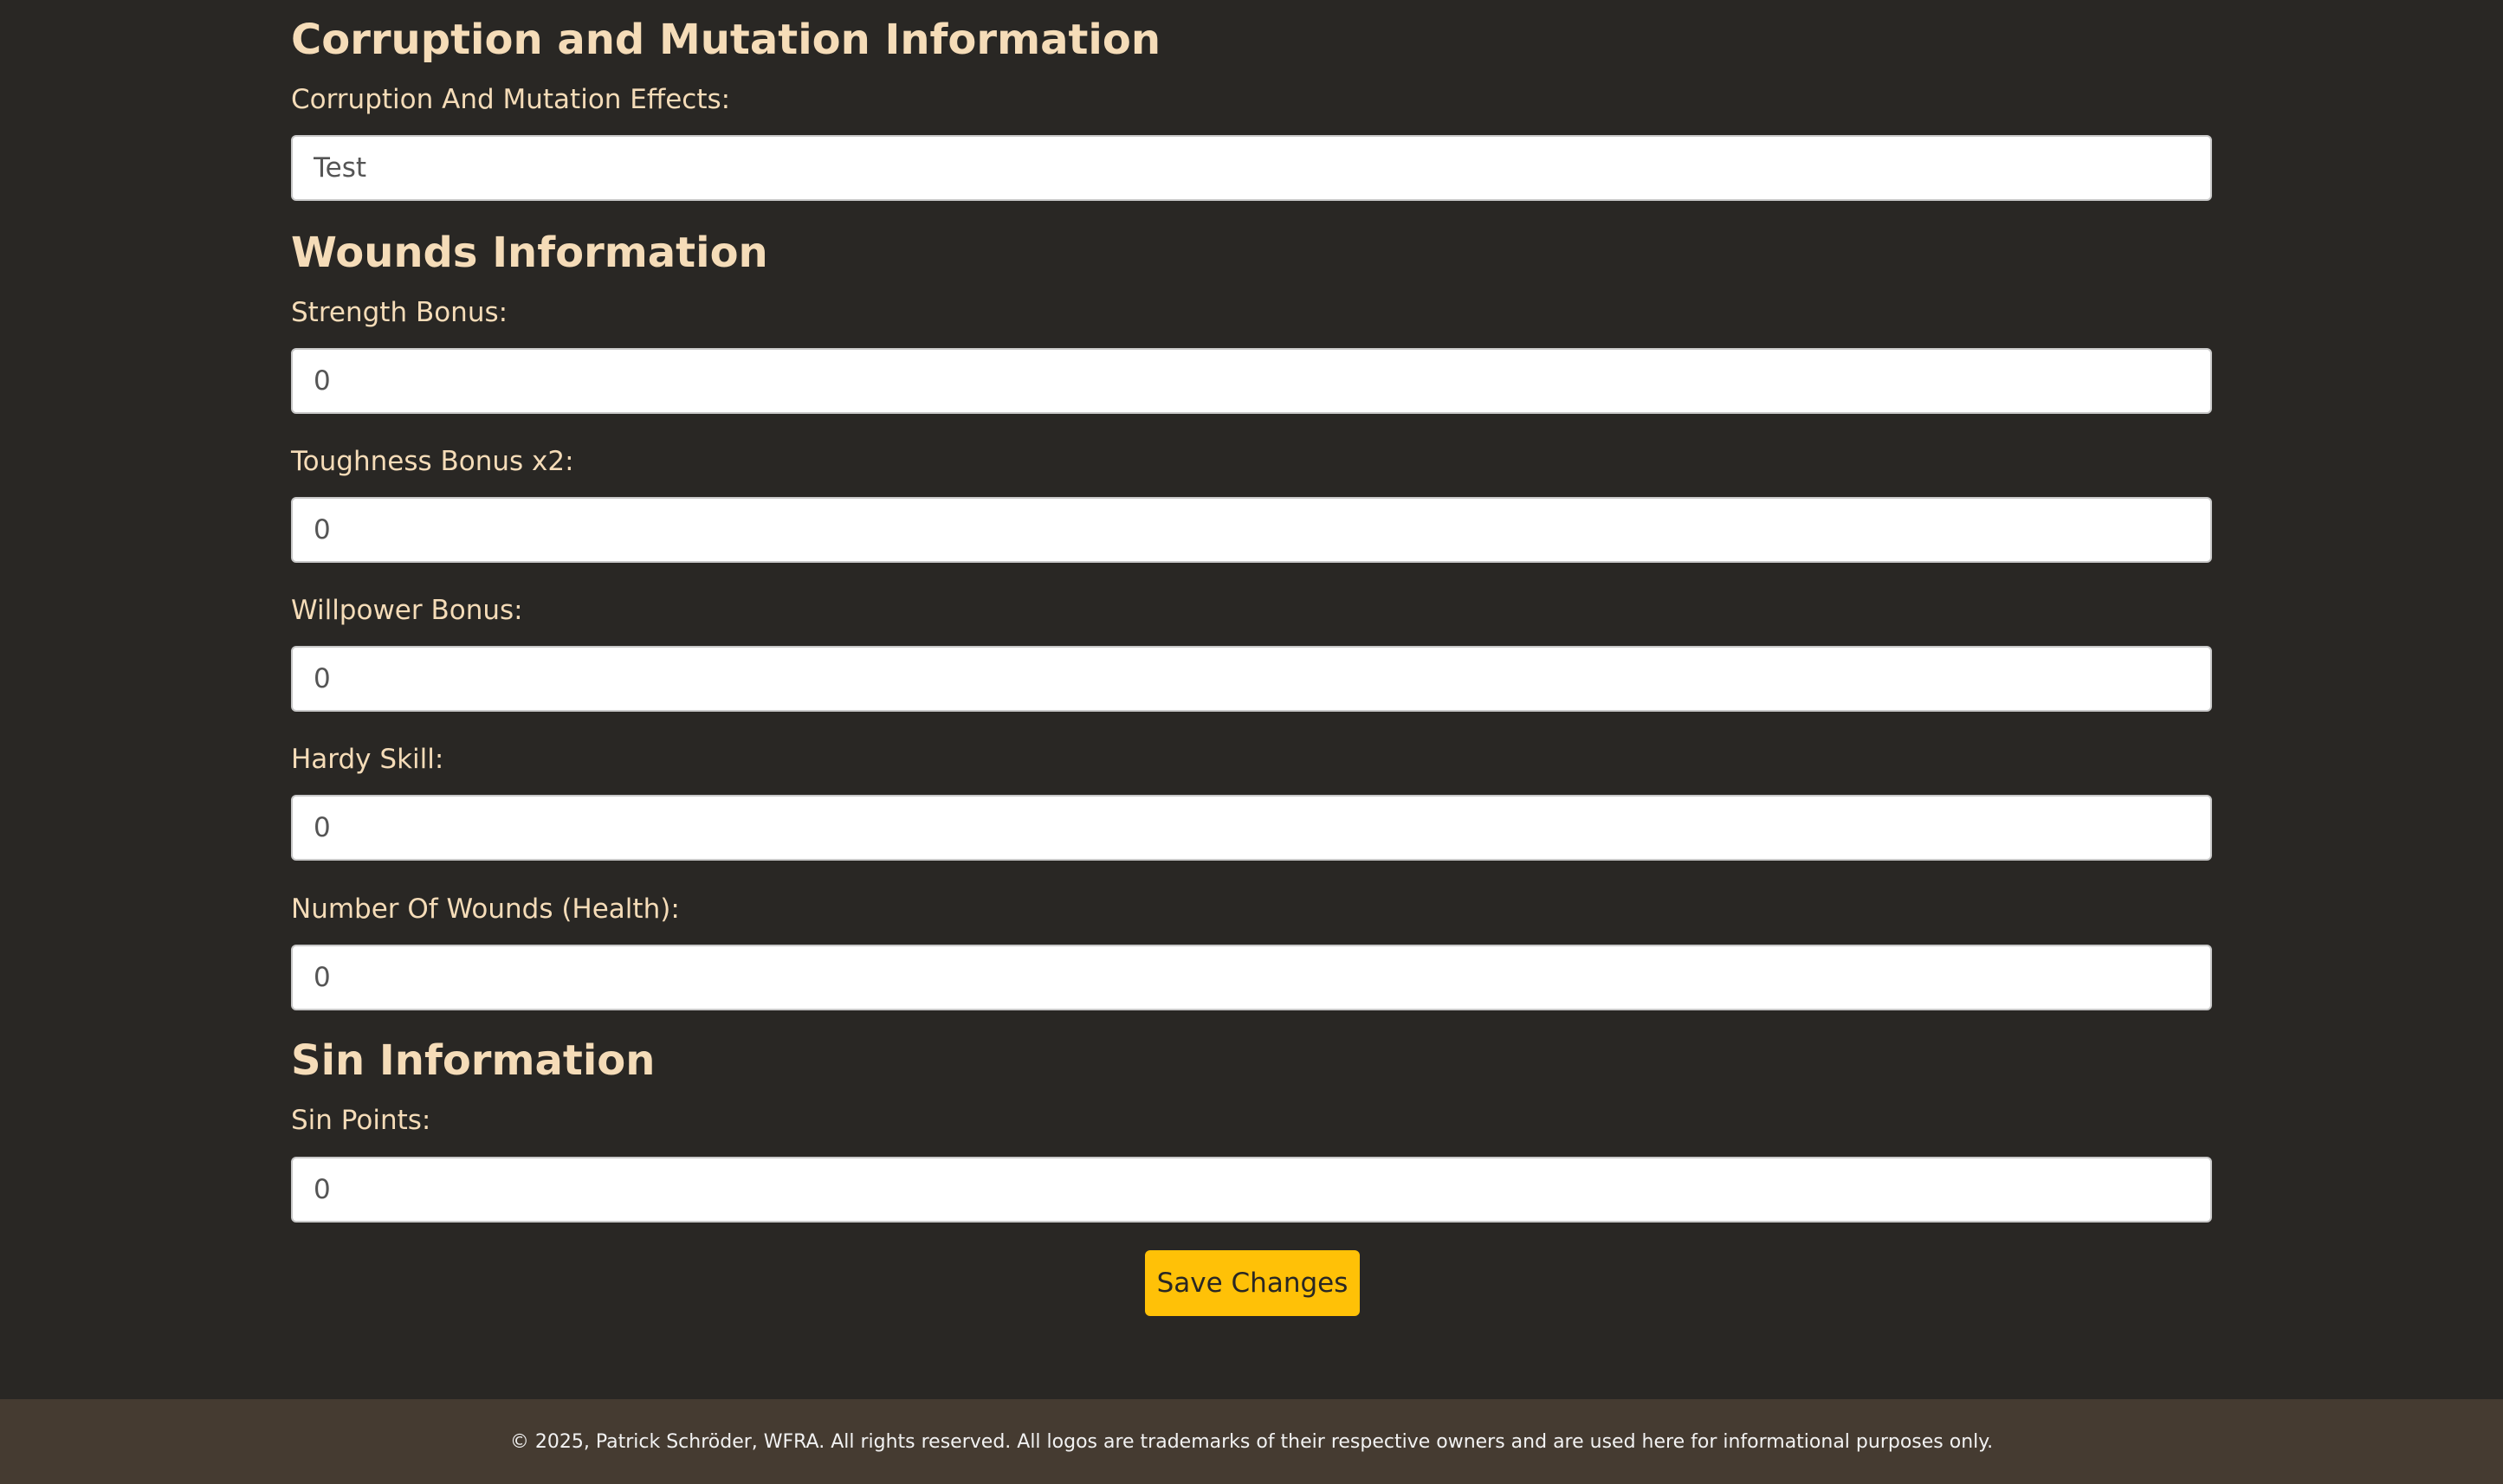 Image resolution: width=2503 pixels, height=1484 pixels. What do you see at coordinates (485, 909) in the screenshot?
I see `label-number-of-wounds: Number Of Wounds (Health):` at bounding box center [485, 909].